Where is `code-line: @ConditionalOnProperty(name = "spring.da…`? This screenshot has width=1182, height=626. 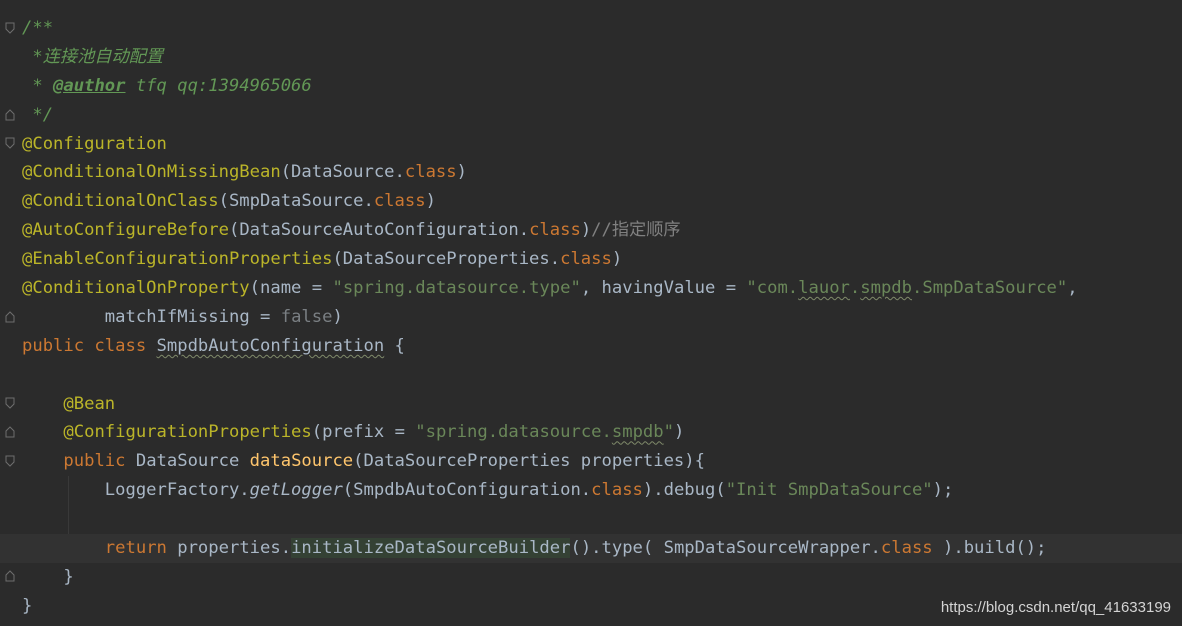
code-line: @ConditionalOnProperty(name = "spring.da… is located at coordinates (591, 288).